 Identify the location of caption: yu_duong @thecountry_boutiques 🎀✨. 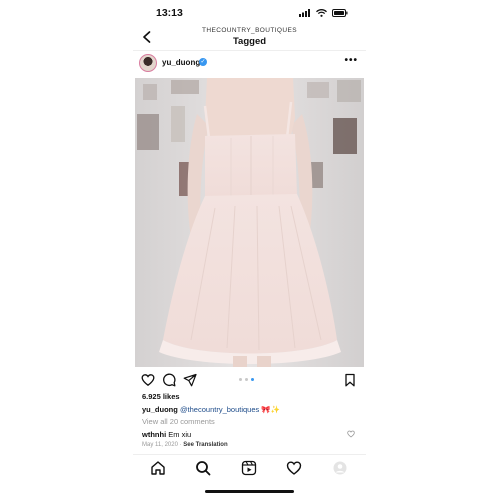
(211, 409).